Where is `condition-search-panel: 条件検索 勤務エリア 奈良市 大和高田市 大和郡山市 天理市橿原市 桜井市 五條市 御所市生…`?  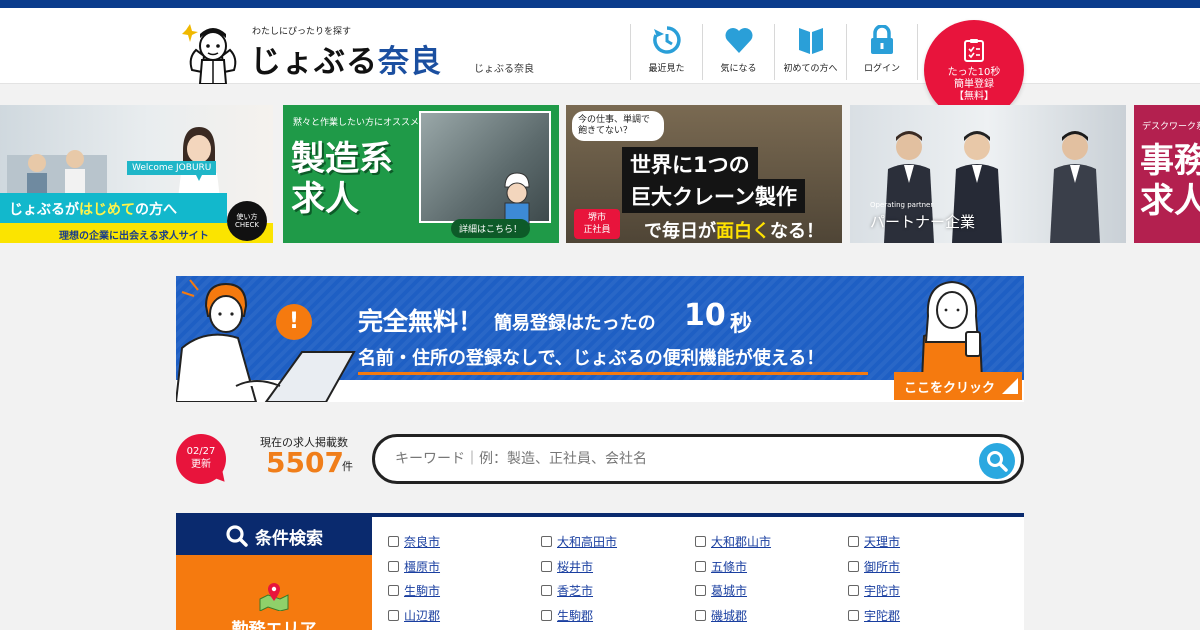 condition-search-panel: 条件検索 勤務エリア 奈良市 大和高田市 大和郡山市 天理市橿原市 桜井市 五條市 御所市生… is located at coordinates (600, 571).